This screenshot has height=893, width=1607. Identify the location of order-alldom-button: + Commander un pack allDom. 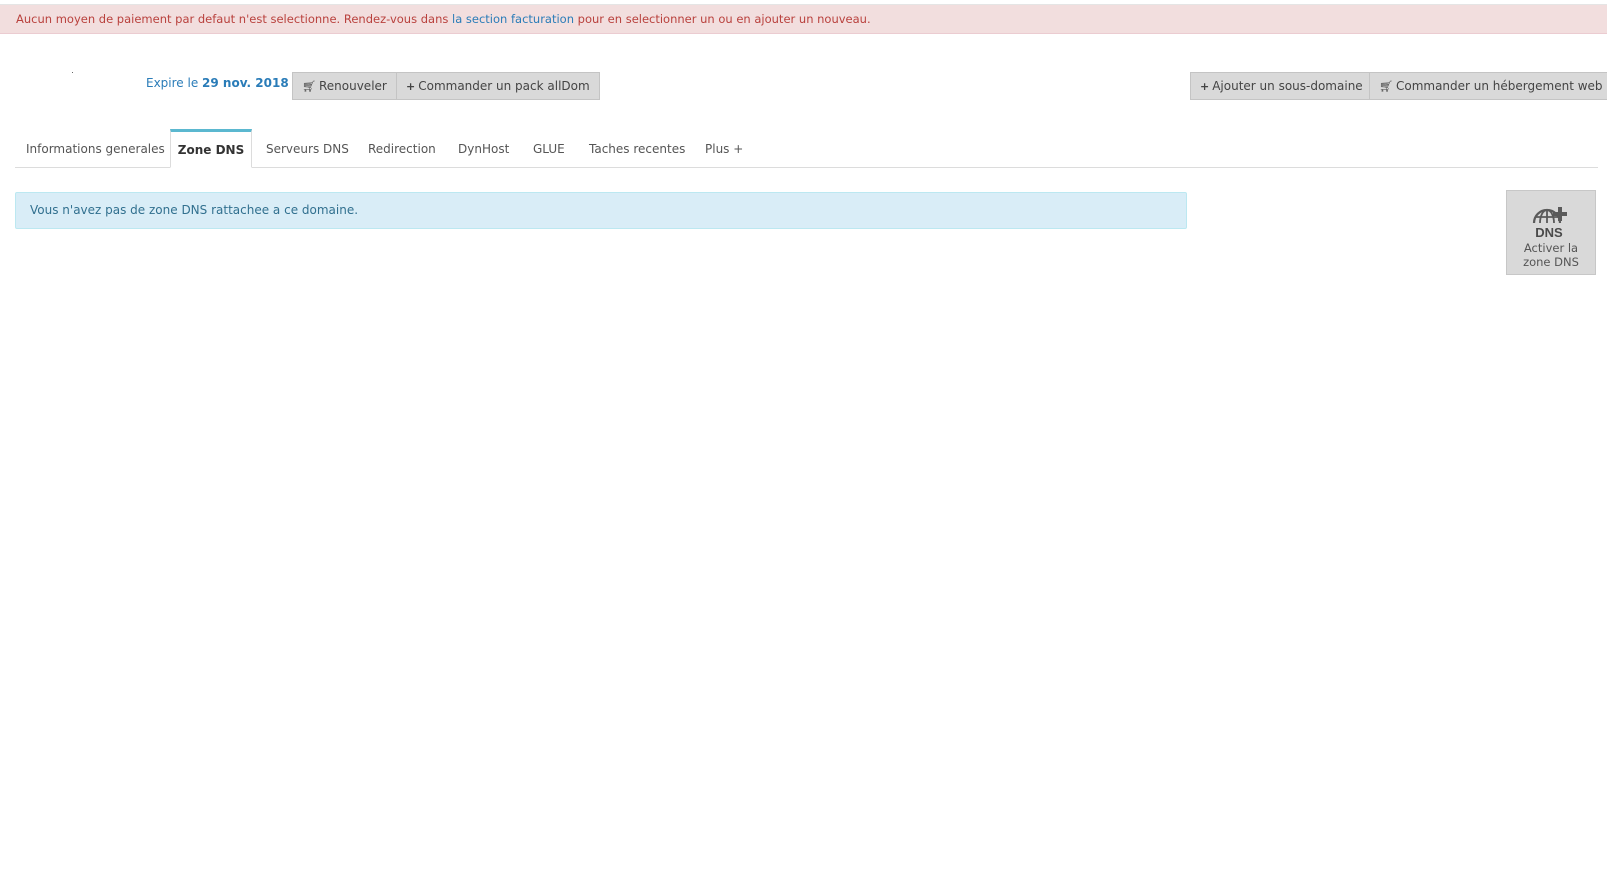
(498, 86).